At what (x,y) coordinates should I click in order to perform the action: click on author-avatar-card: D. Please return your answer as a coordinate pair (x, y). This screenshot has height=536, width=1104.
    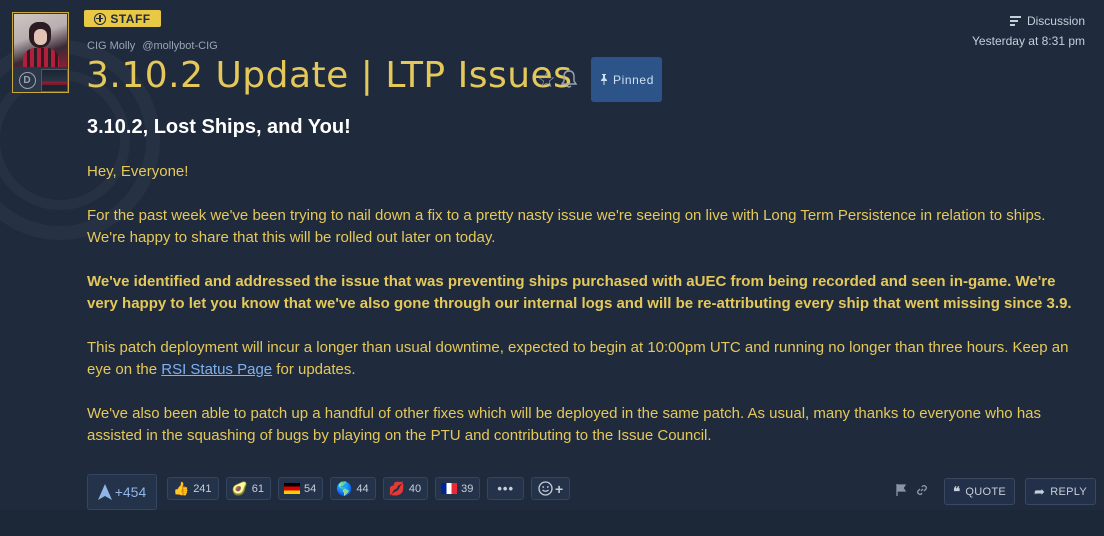
    Looking at the image, I should click on (40, 52).